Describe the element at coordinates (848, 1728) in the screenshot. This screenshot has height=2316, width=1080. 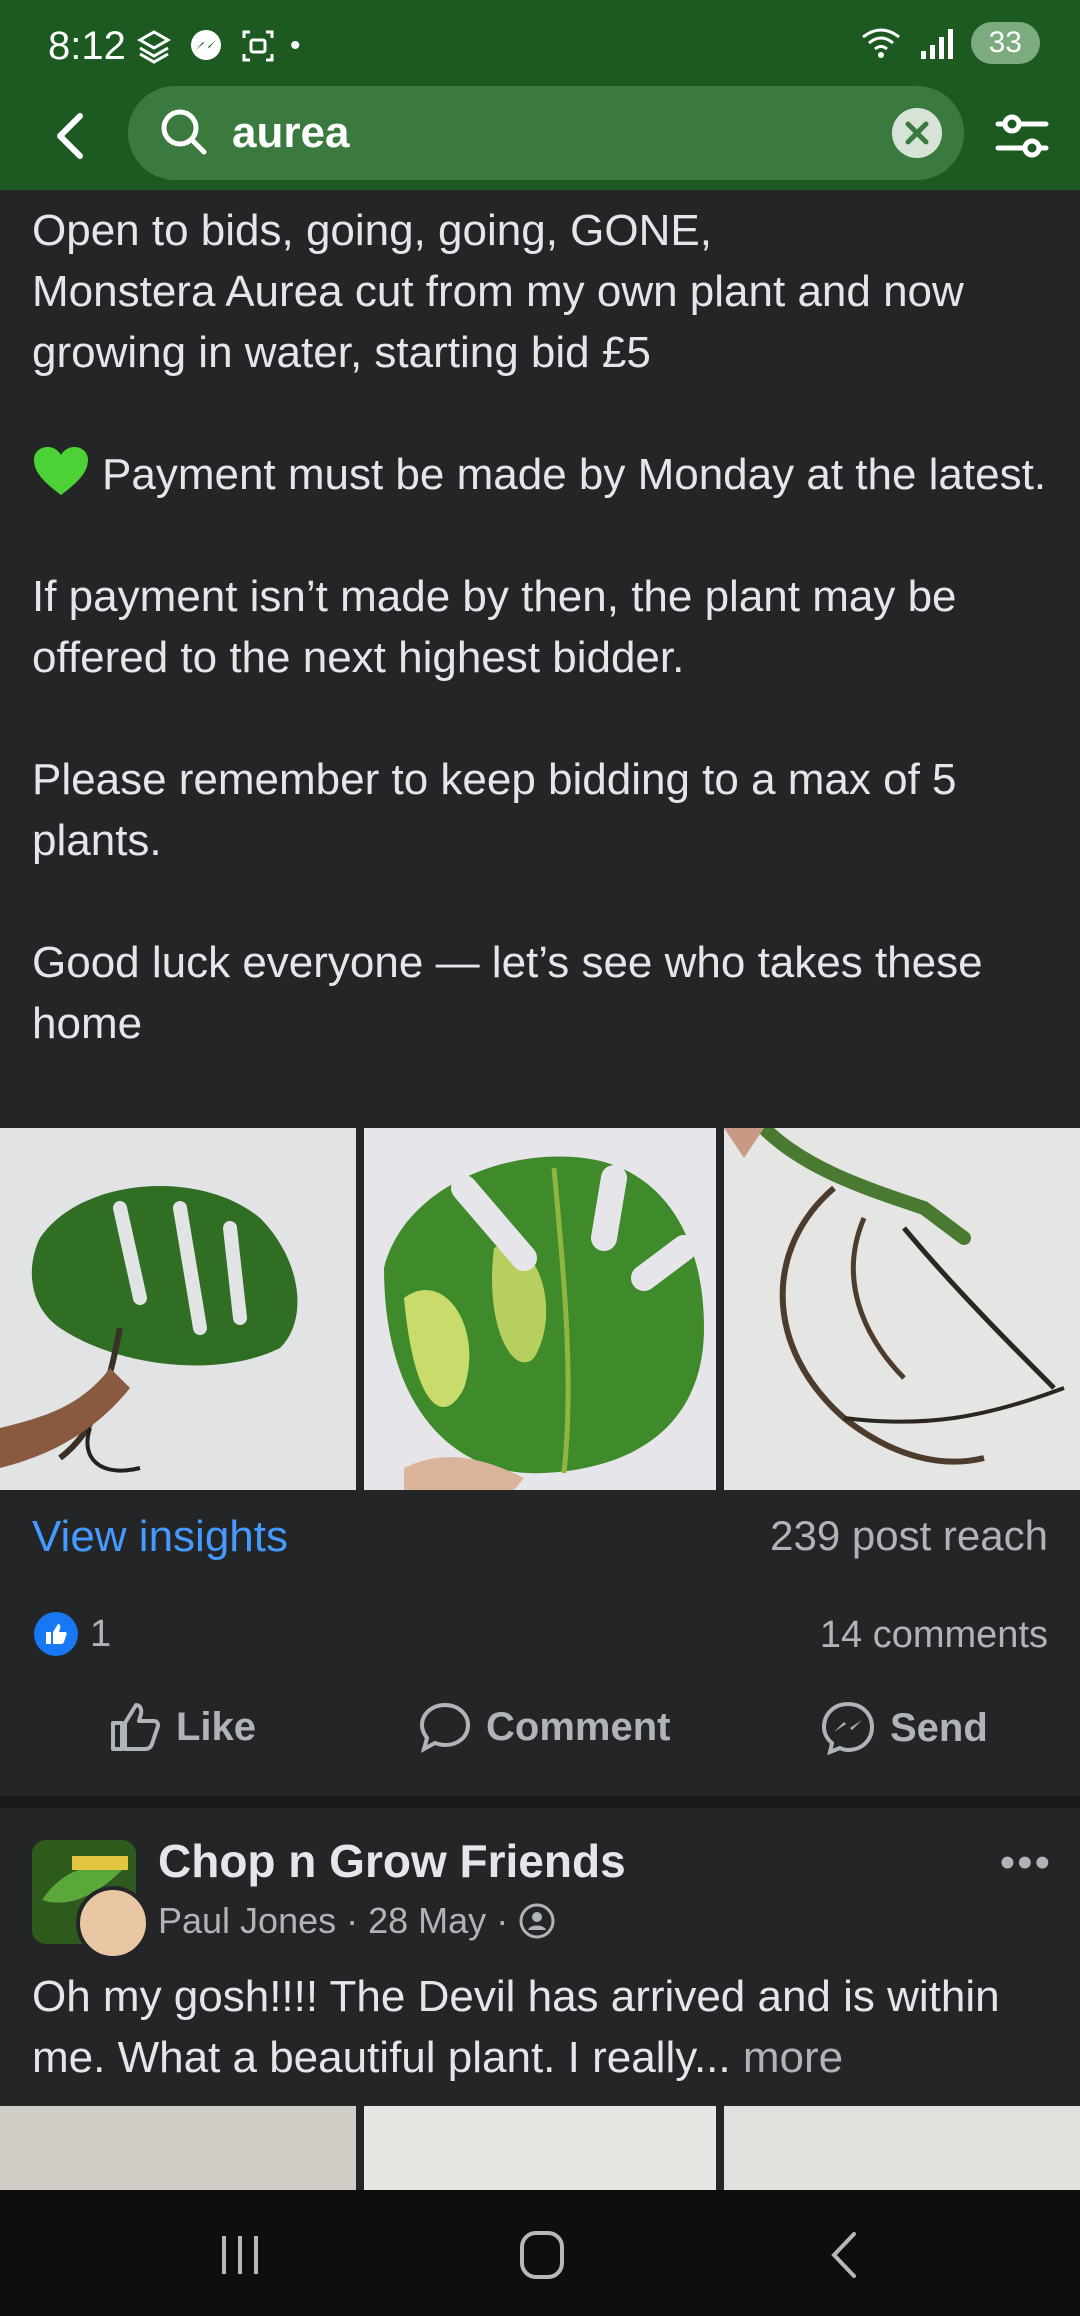
I see `messenger-send-icon` at that location.